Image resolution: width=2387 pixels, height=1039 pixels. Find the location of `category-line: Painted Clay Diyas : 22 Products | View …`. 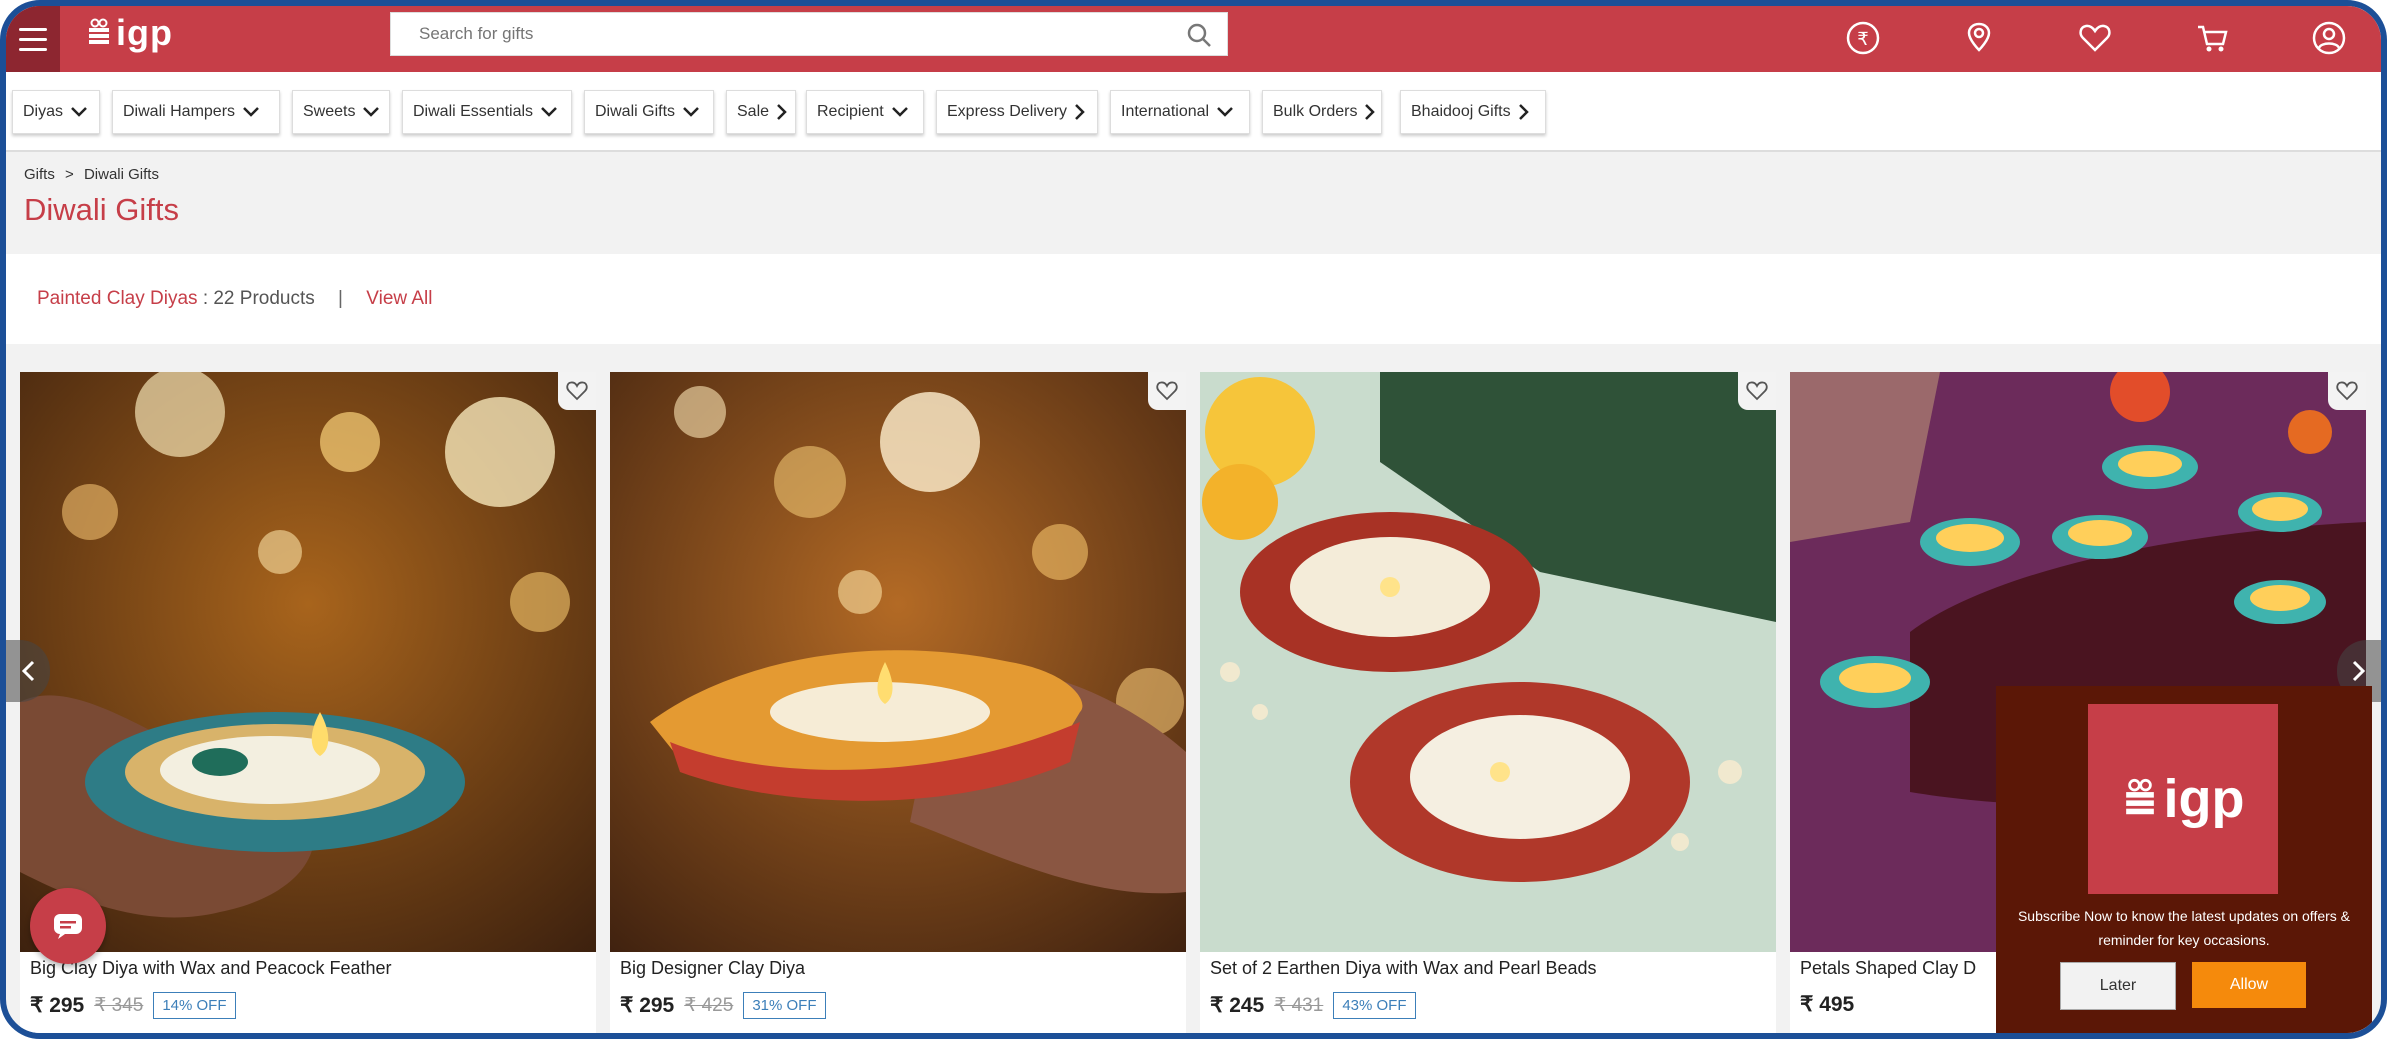

category-line: Painted Clay Diyas : 22 Products | View … is located at coordinates (234, 299).